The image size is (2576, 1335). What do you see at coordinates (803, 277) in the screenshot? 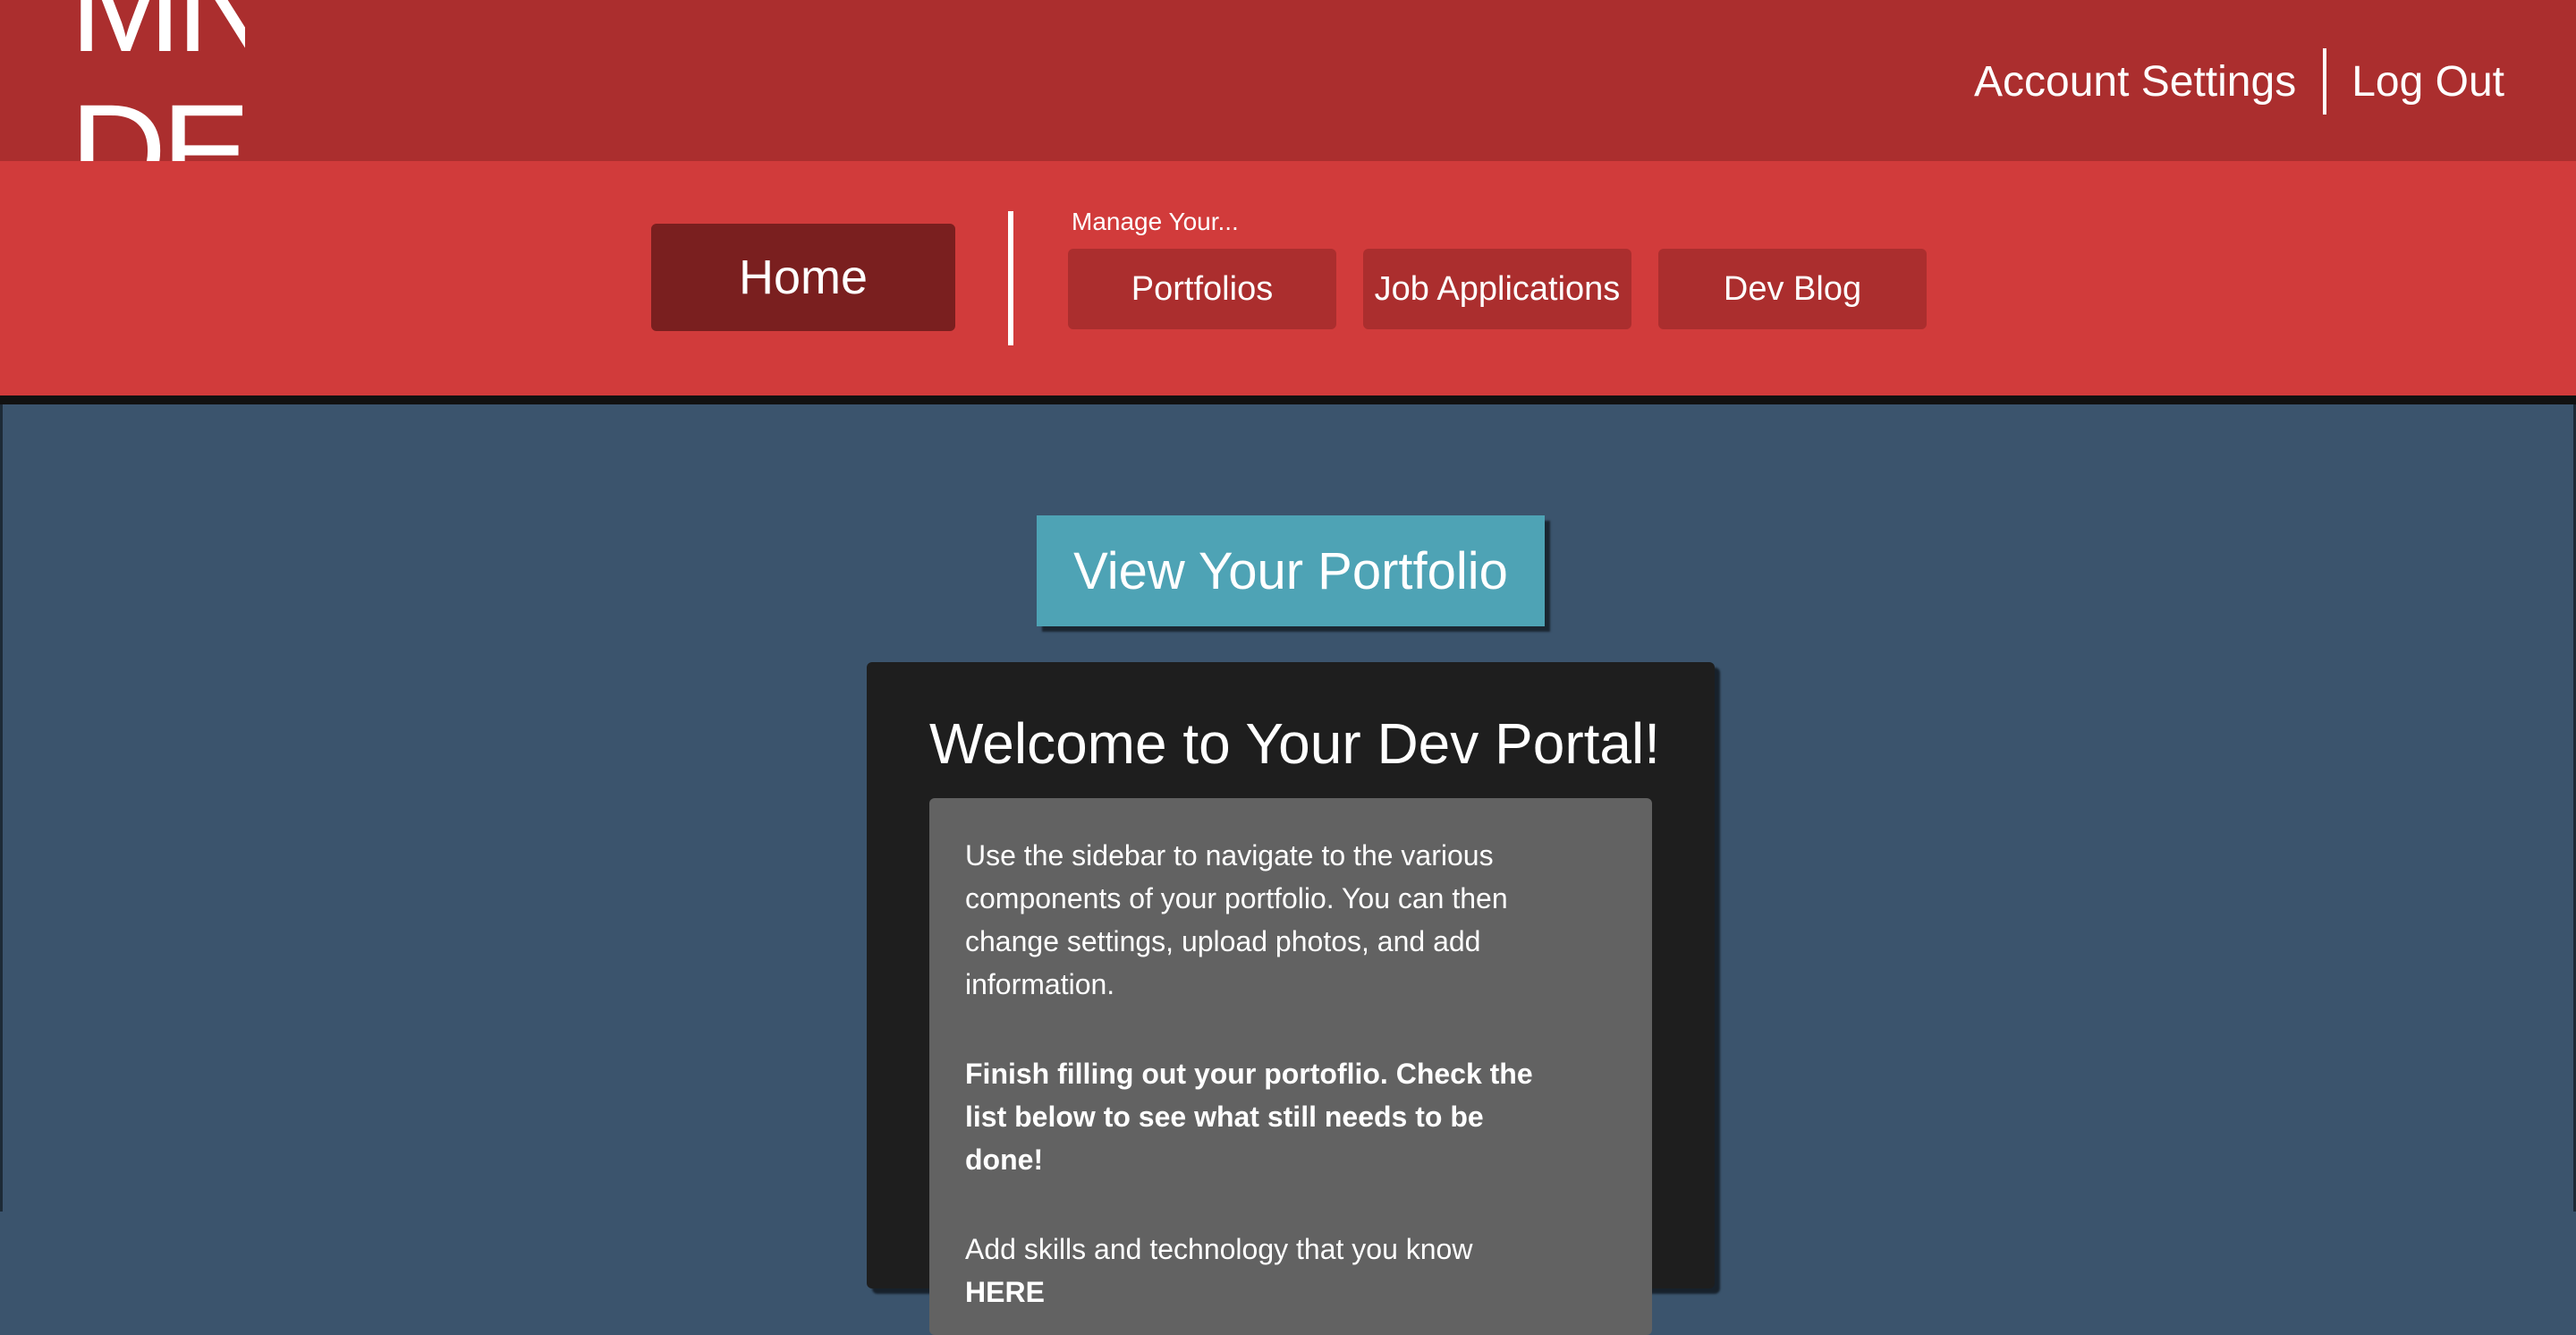
I see `home-button: Home` at bounding box center [803, 277].